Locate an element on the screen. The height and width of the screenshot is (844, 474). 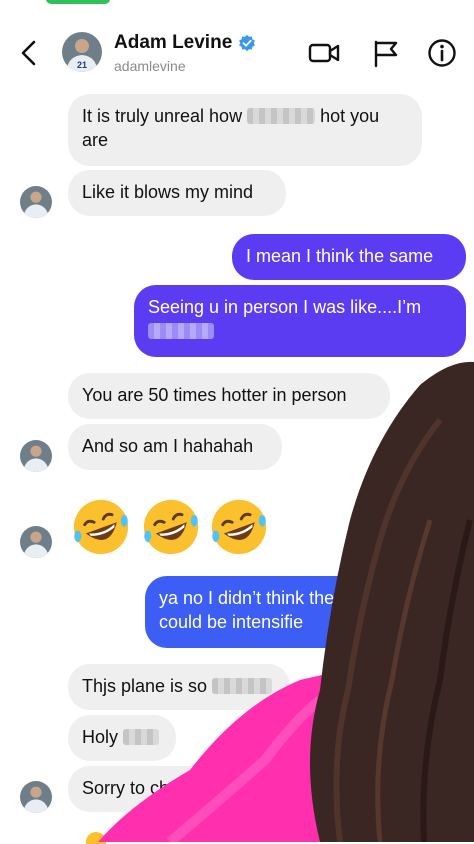
message-text: I mean I think the same is located at coordinates (340, 256).